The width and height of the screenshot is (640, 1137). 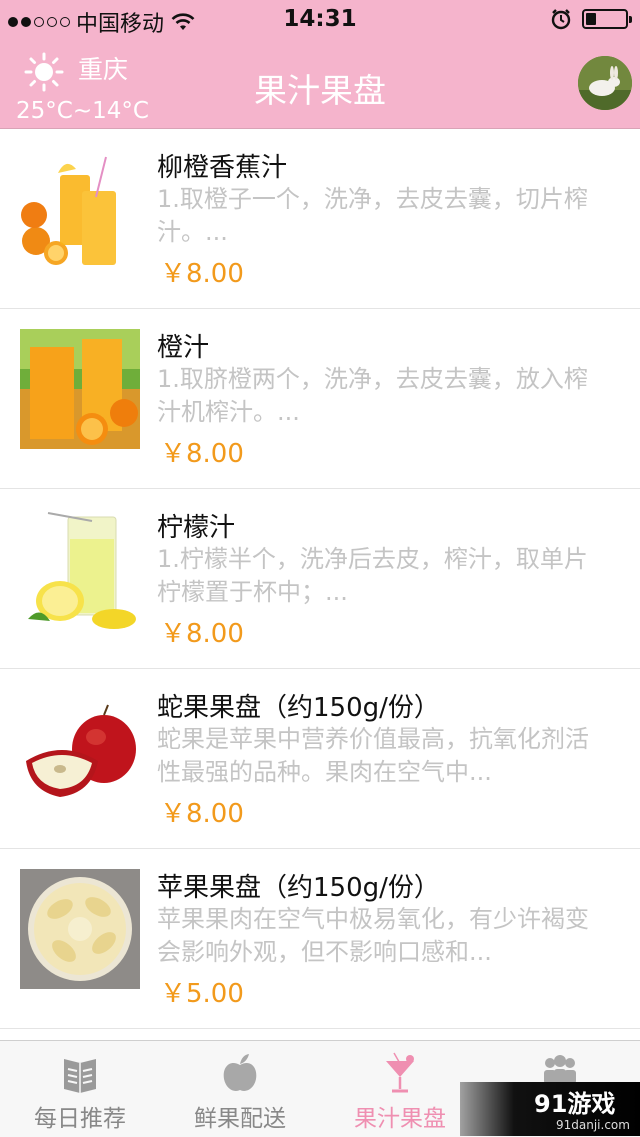 What do you see at coordinates (80, 389) in the screenshot?
I see `orange-juice-image` at bounding box center [80, 389].